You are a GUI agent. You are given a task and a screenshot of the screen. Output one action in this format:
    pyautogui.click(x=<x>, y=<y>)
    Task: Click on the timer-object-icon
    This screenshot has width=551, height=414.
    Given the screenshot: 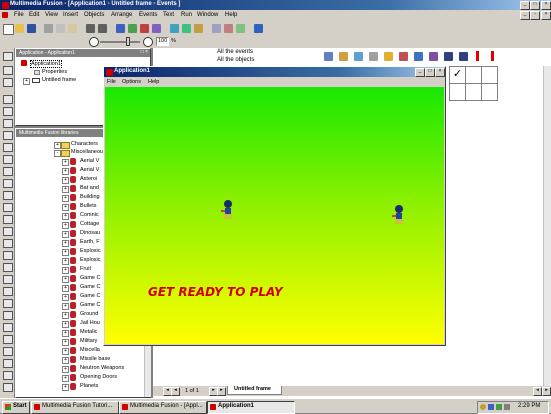 What is the action you would take?
    pyautogui.click(x=388, y=56)
    